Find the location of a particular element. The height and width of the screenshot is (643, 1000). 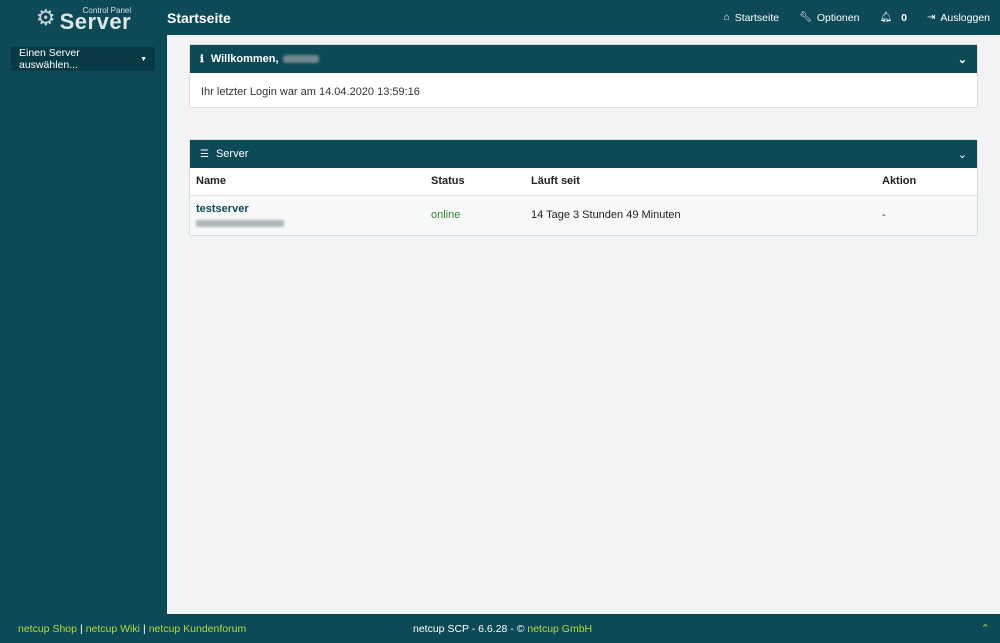

chevron-up-icon: ⌃ is located at coordinates (985, 628).